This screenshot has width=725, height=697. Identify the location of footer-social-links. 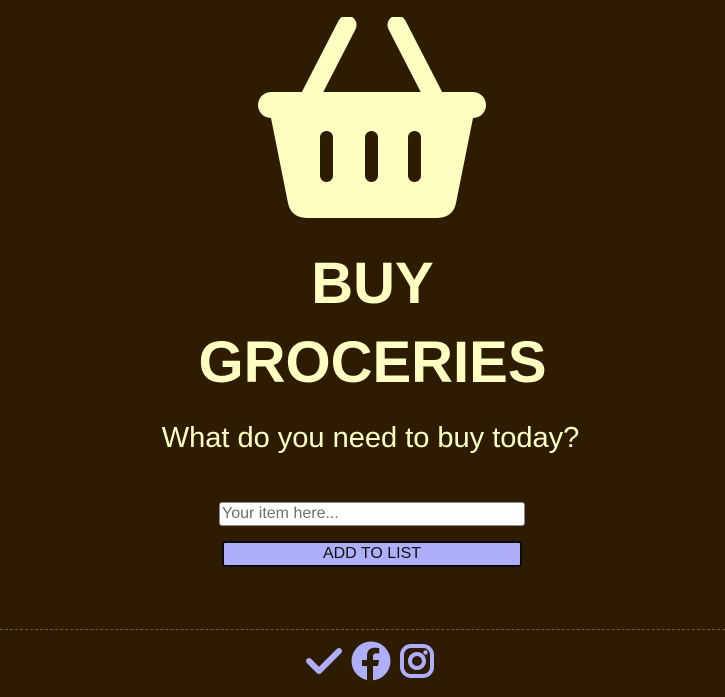
(370, 661).